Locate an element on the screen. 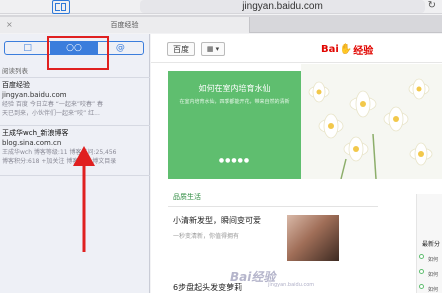  close-tab-icon: × is located at coordinates (9, 24).